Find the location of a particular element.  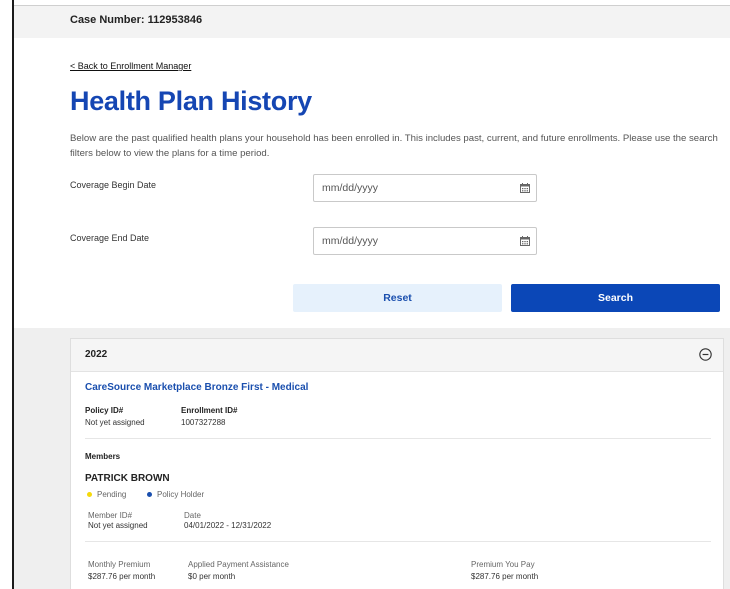

applied-payment-assistance-label: Applied Payment Assistance is located at coordinates (238, 564).